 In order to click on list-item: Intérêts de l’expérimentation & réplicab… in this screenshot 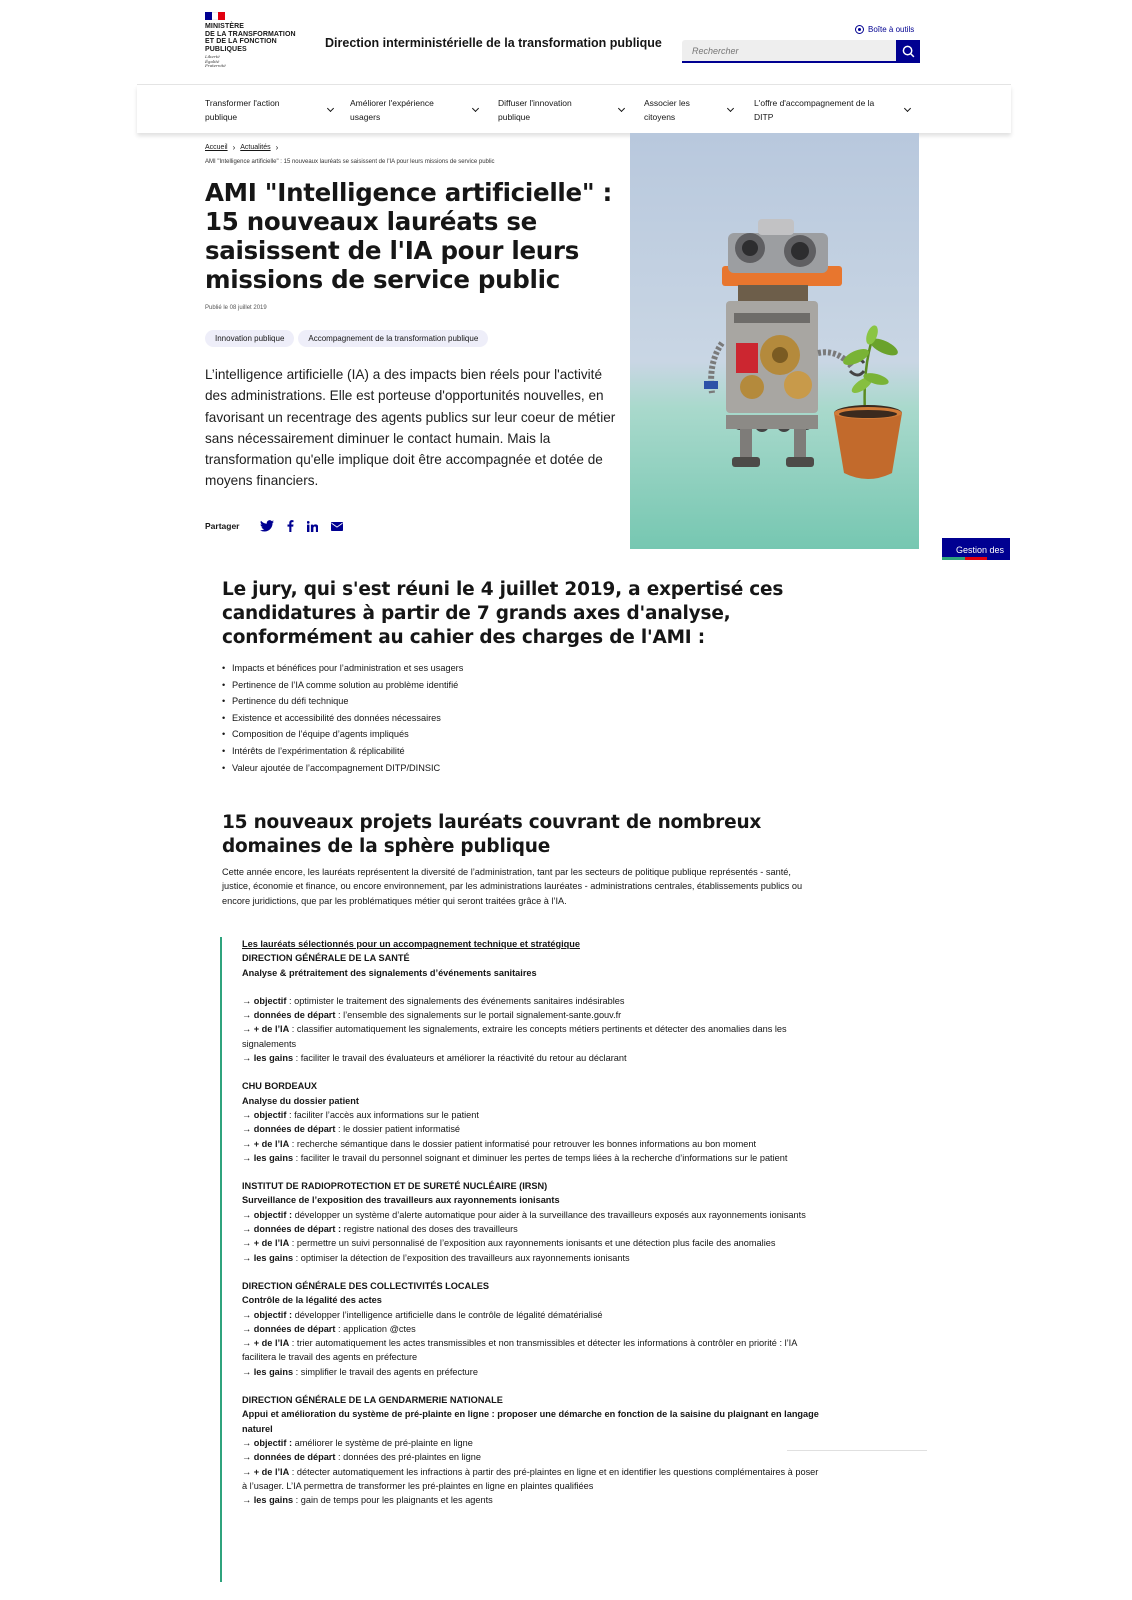, I will do `click(342, 751)`.